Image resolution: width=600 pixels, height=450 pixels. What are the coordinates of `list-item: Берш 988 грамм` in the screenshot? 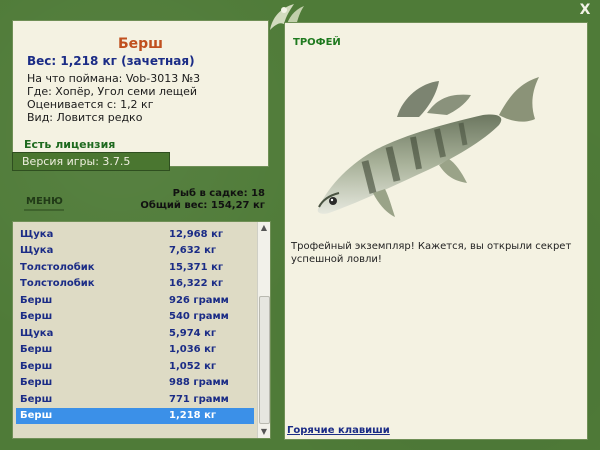 It's located at (135, 383).